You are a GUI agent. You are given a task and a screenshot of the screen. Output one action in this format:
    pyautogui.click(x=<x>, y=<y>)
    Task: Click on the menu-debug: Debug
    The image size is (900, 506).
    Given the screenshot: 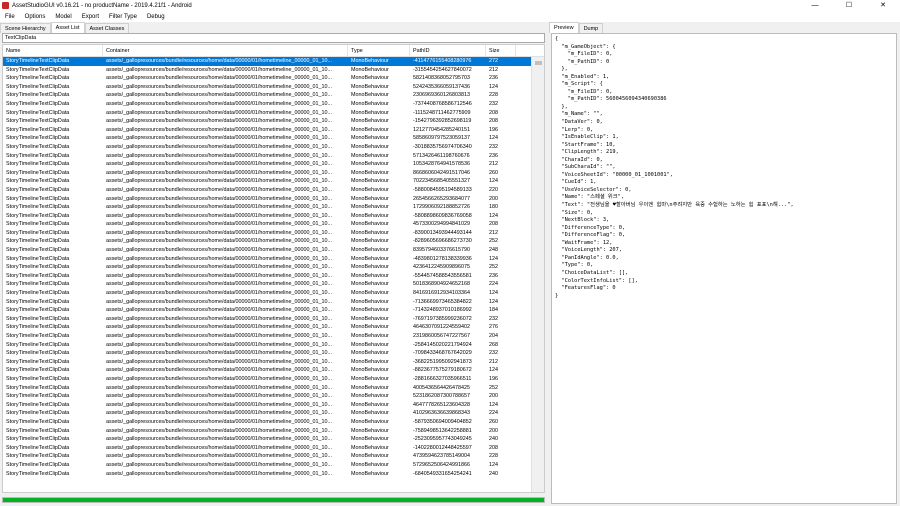 What is the action you would take?
    pyautogui.click(x=156, y=17)
    